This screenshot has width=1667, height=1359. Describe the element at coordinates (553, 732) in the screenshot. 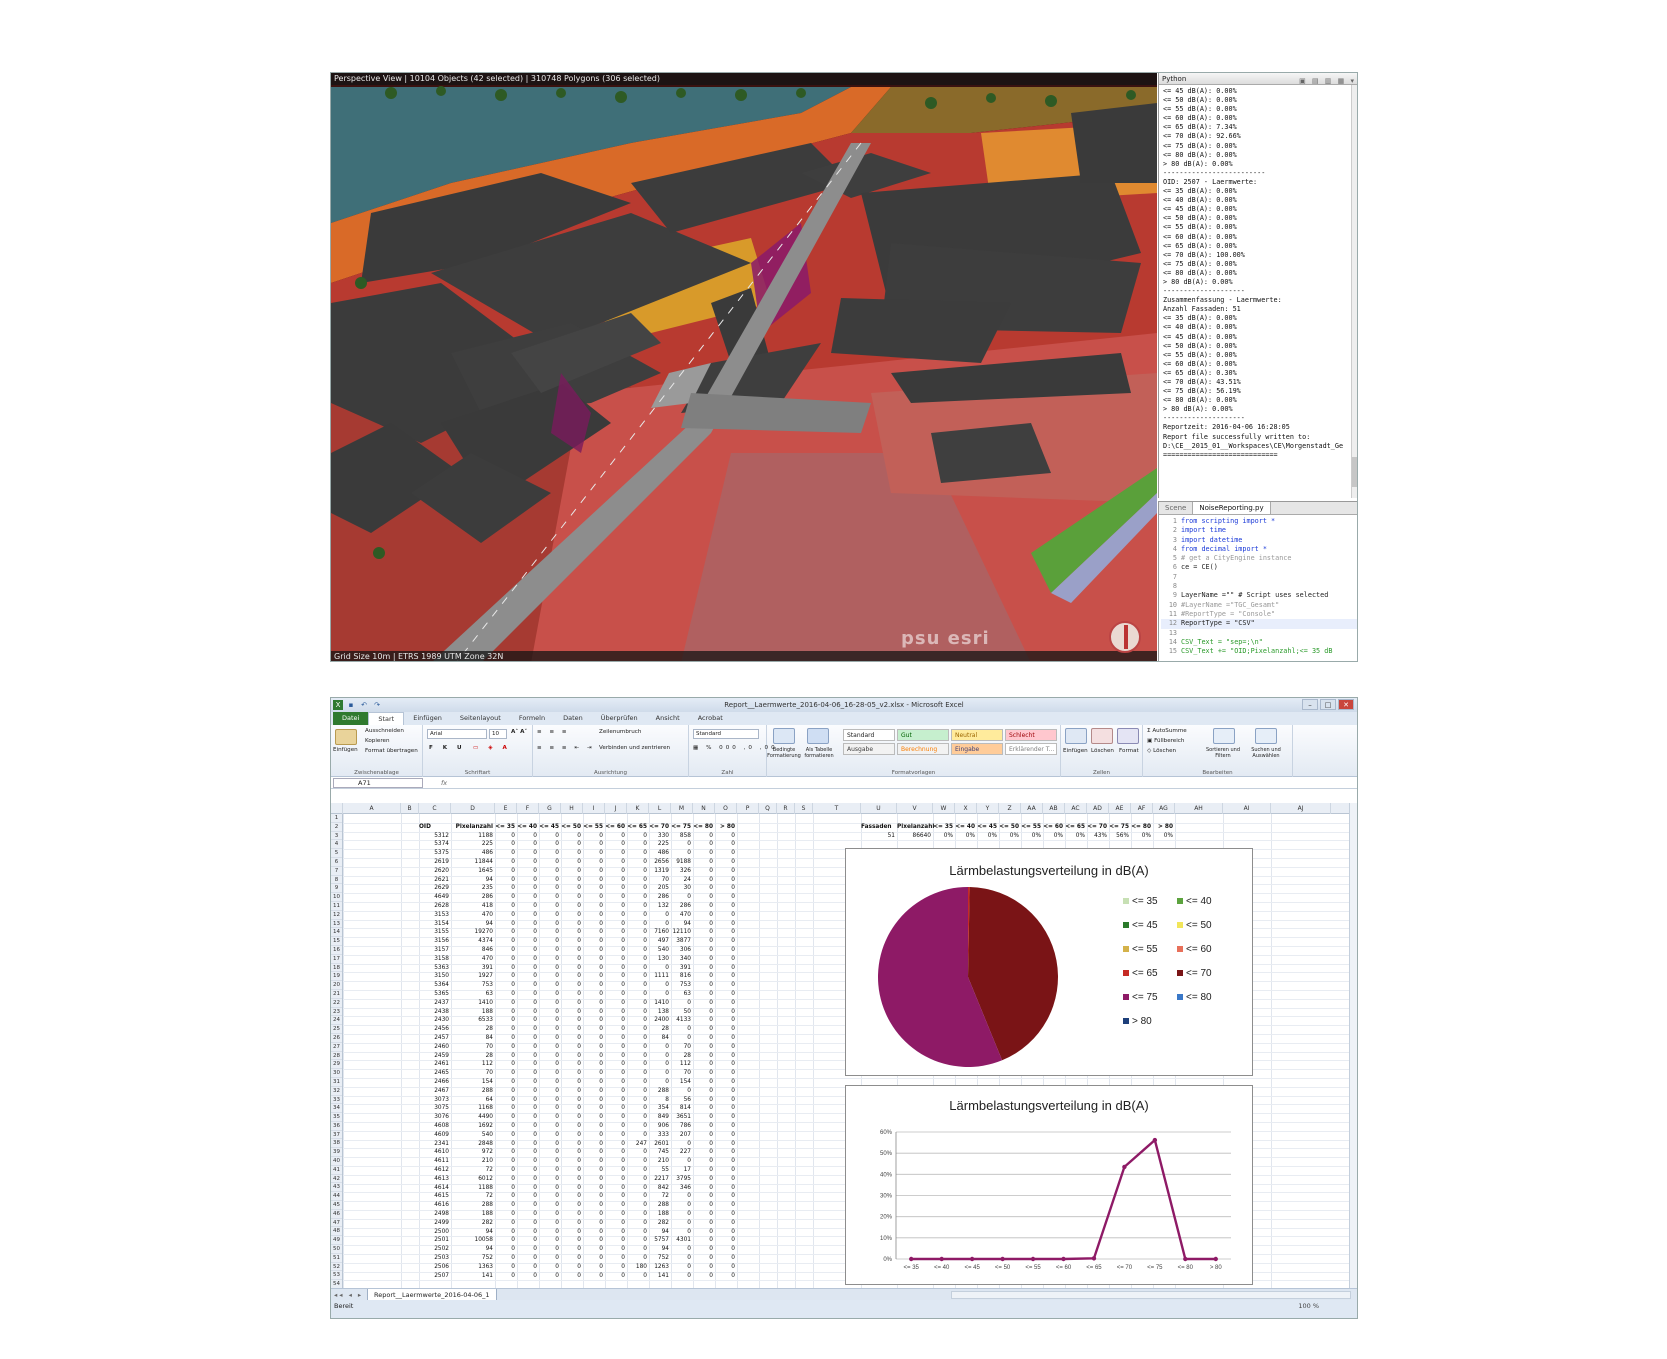

I see `align-top-icons: ≡ ≡ ≡` at that location.